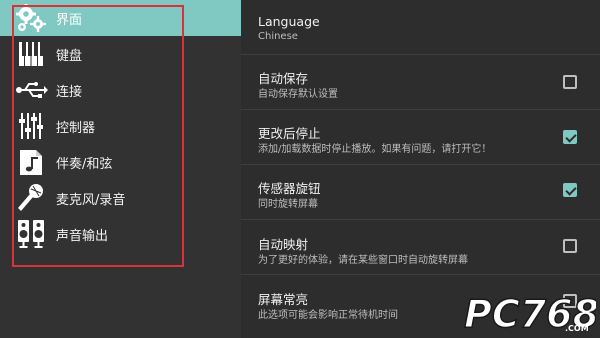 The height and width of the screenshot is (338, 600). What do you see at coordinates (120, 54) in the screenshot?
I see `sidebar-item-keyboard: 键盘` at bounding box center [120, 54].